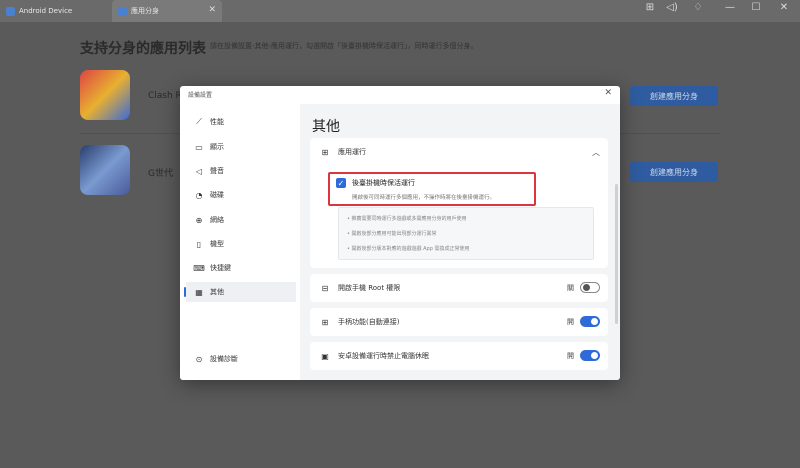  What do you see at coordinates (105, 95) in the screenshot?
I see `app-icon-clash` at bounding box center [105, 95].